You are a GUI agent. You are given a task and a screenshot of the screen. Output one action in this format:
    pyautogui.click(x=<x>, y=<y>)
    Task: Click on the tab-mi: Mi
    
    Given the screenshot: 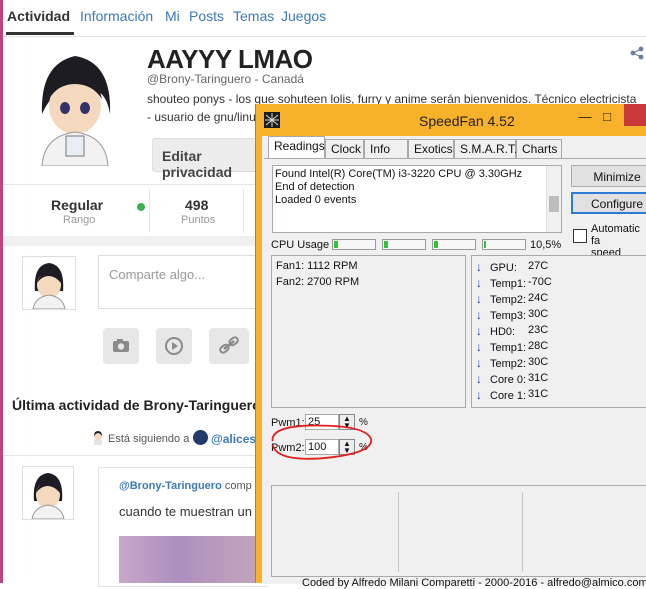 What is the action you would take?
    pyautogui.click(x=172, y=16)
    